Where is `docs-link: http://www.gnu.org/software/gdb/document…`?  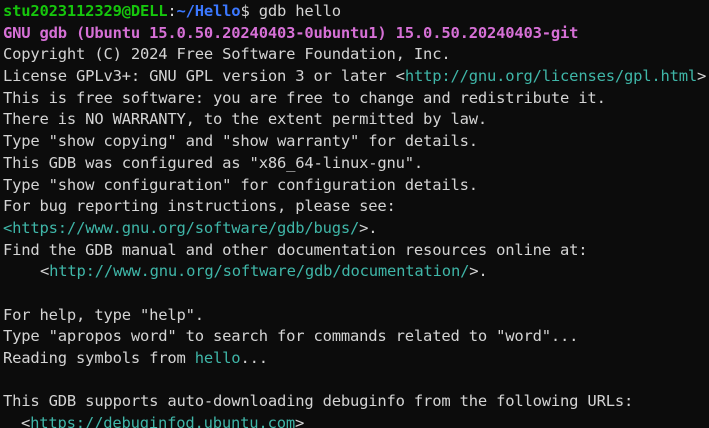 docs-link: http://www.gnu.org/software/gdb/document… is located at coordinates (259, 271).